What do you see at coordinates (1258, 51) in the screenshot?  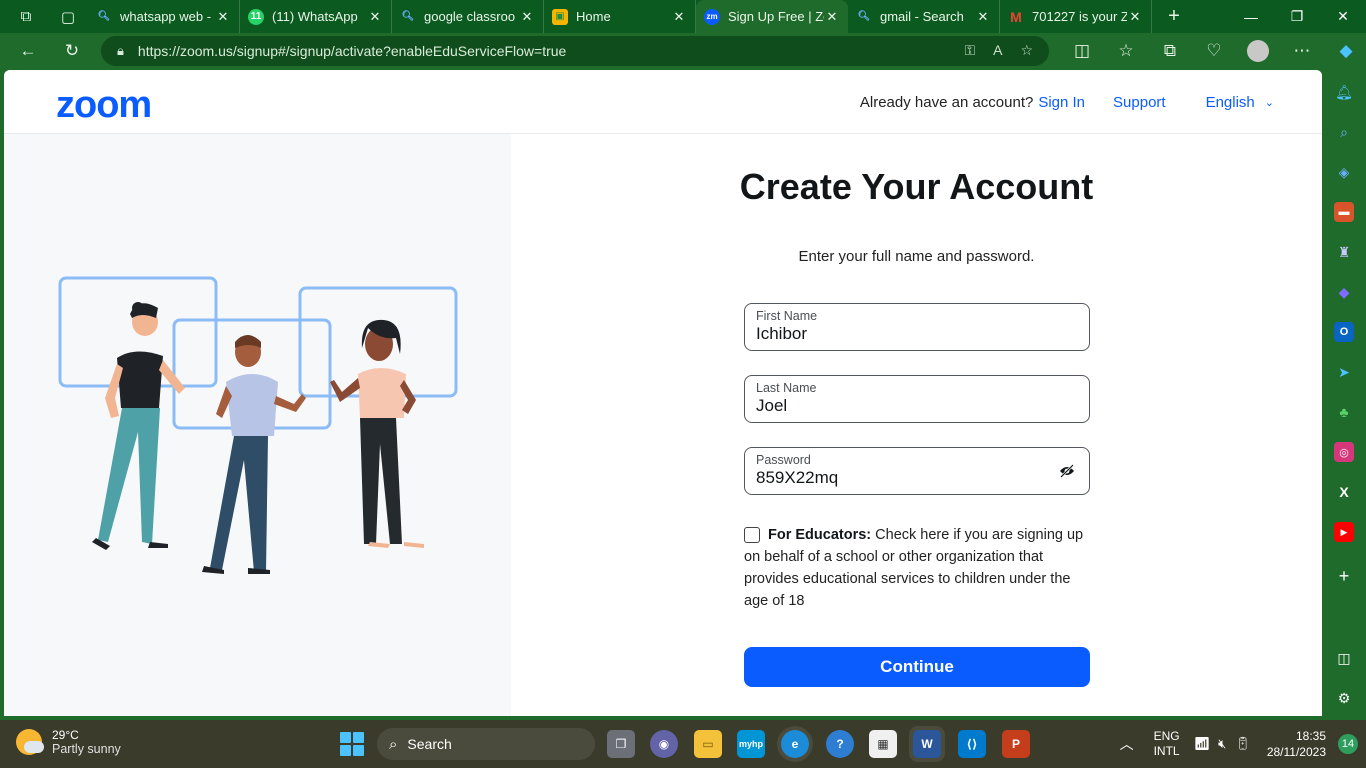 I see `profile-avatar-icon` at bounding box center [1258, 51].